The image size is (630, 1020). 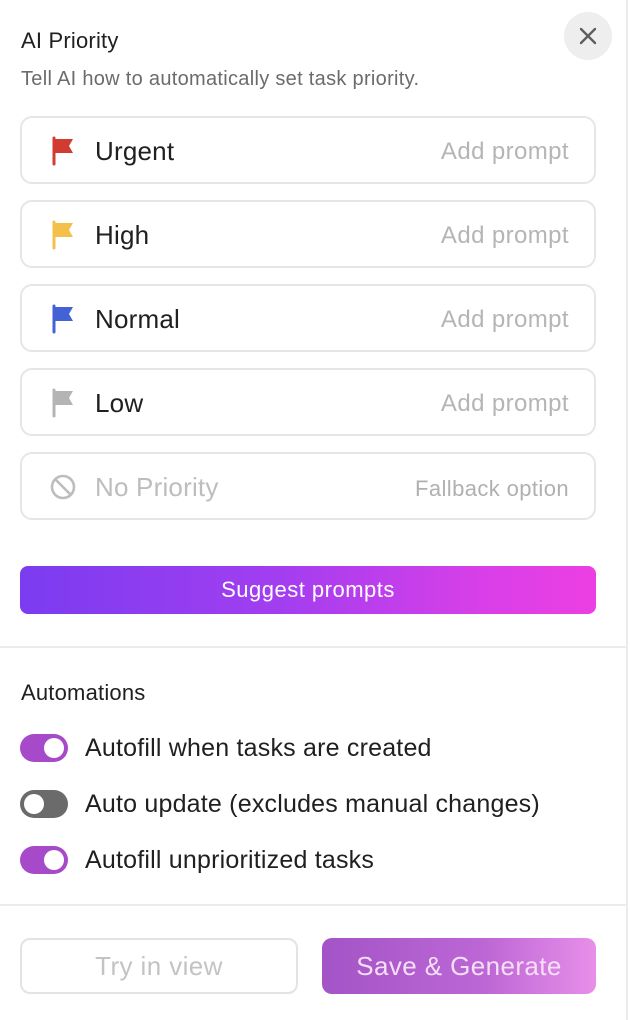 I want to click on suggest-prompts-button: Suggest prompts, so click(x=308, y=590).